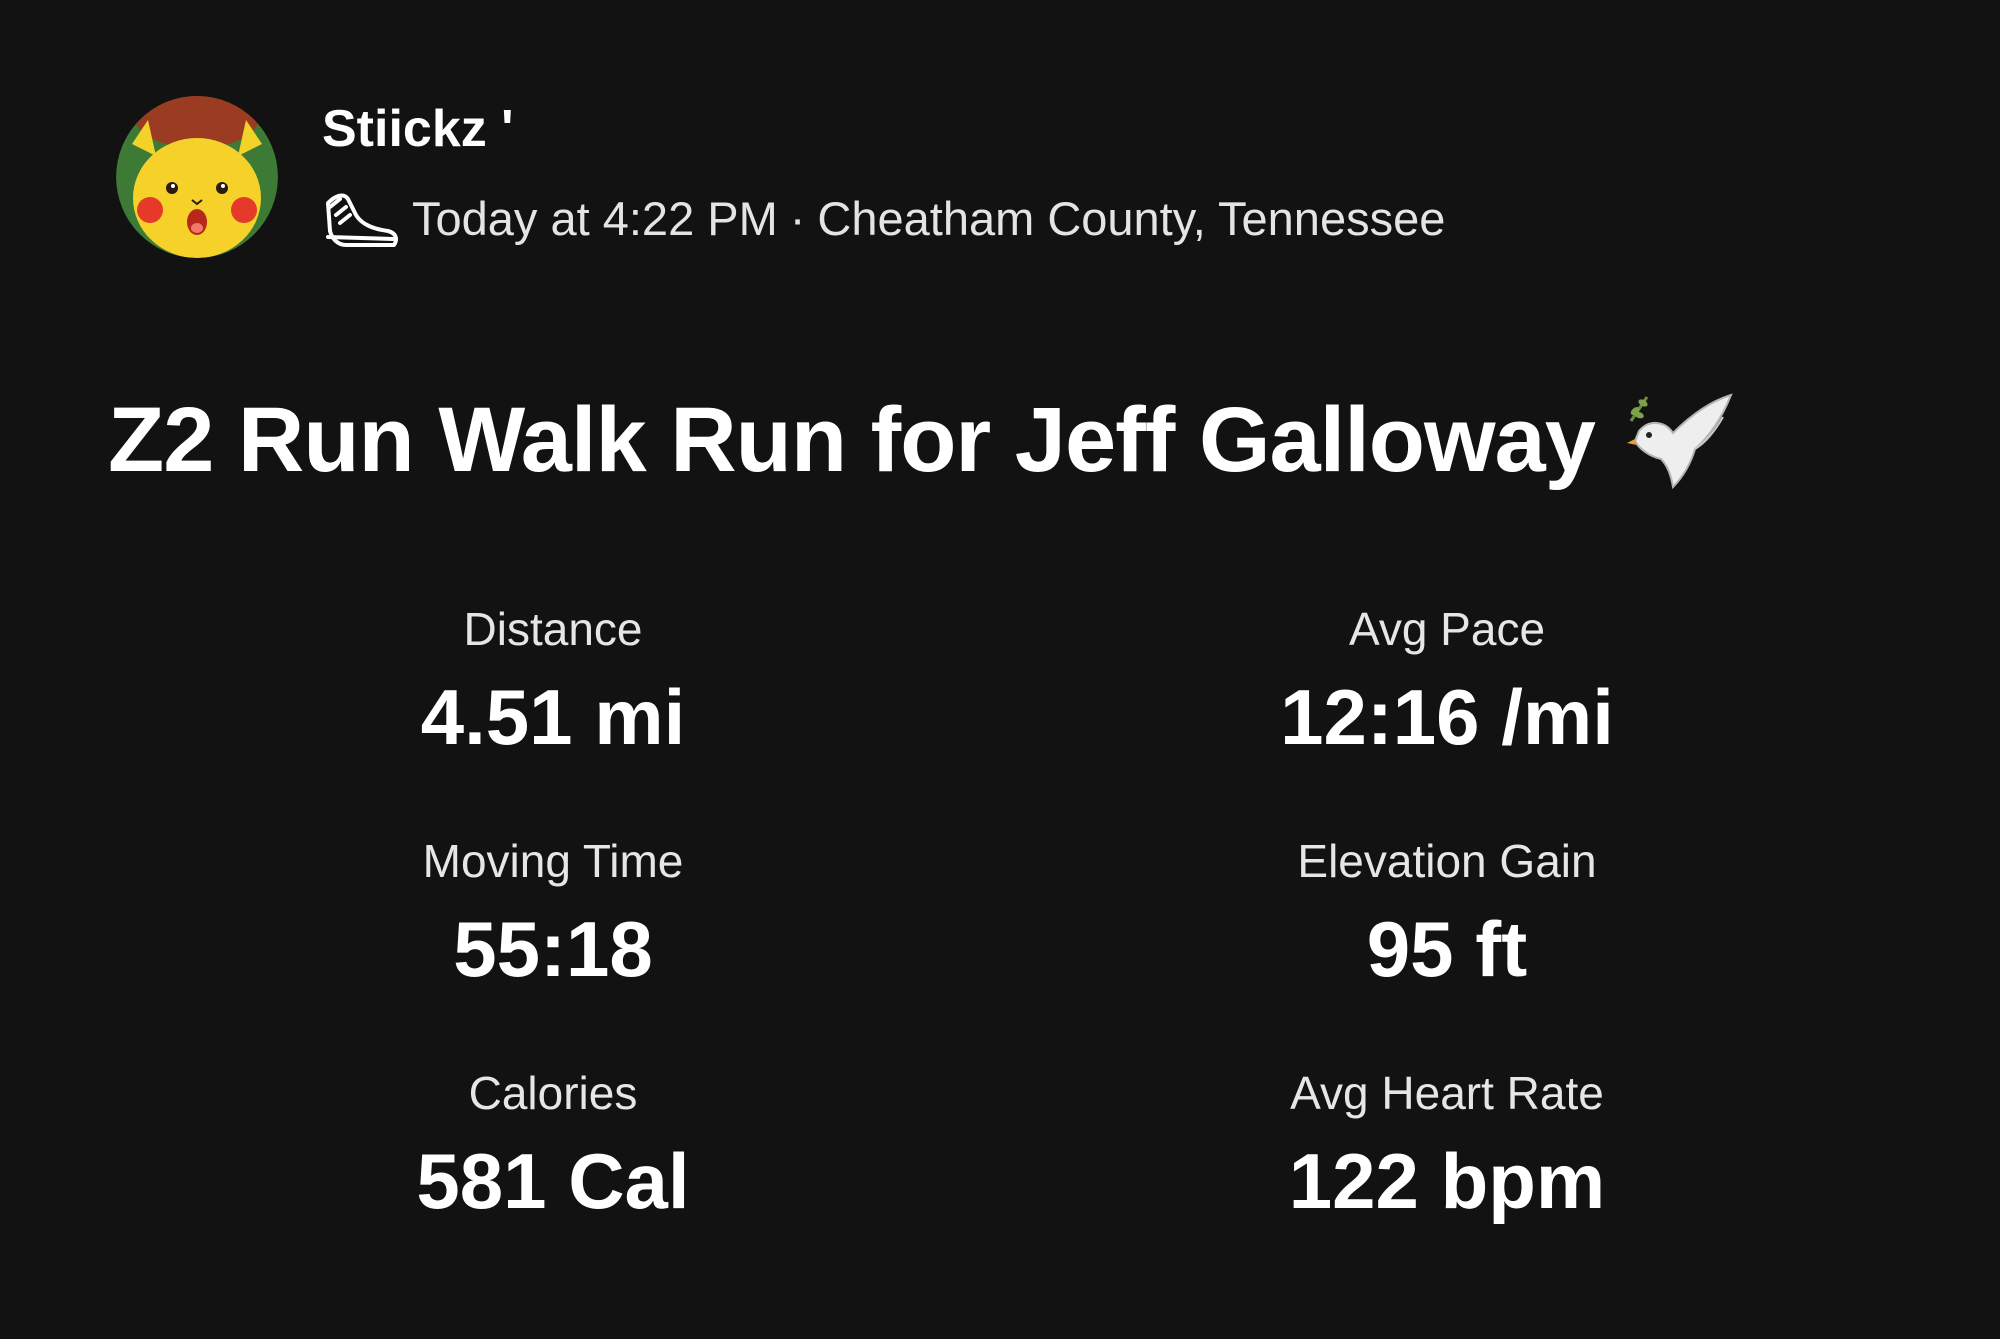 The image size is (2000, 1339). I want to click on stat-label: Avg Heart Rate, so click(1447, 1093).